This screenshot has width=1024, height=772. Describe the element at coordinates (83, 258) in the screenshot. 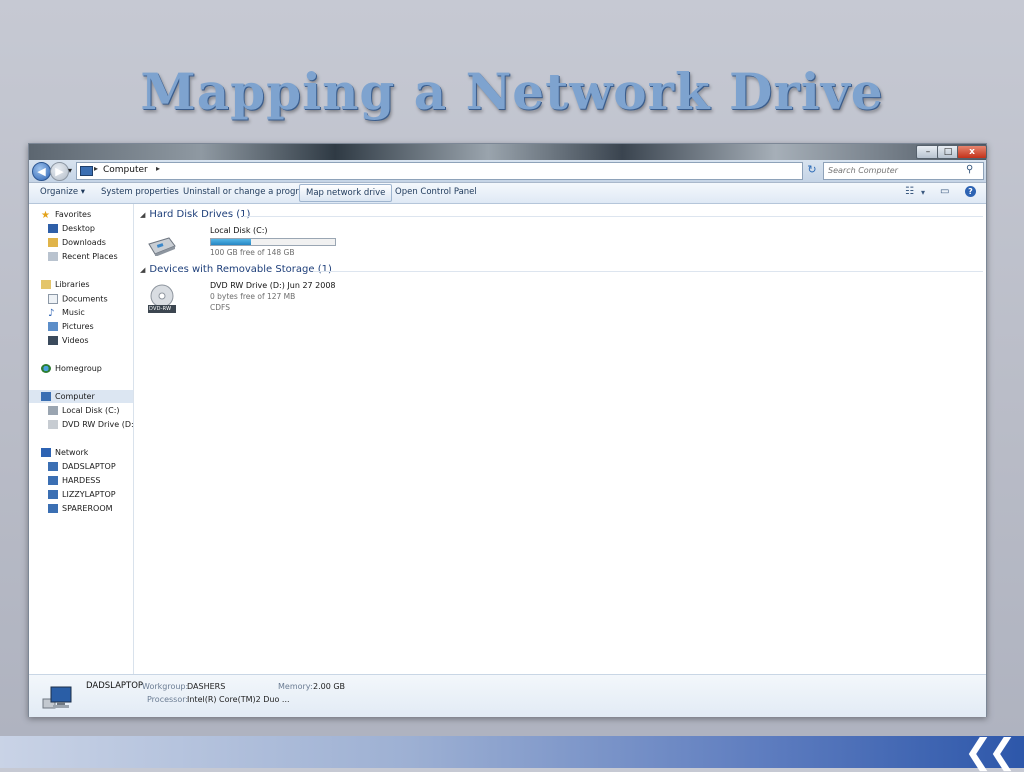

I see `nav-recent-places: Recent Places` at that location.